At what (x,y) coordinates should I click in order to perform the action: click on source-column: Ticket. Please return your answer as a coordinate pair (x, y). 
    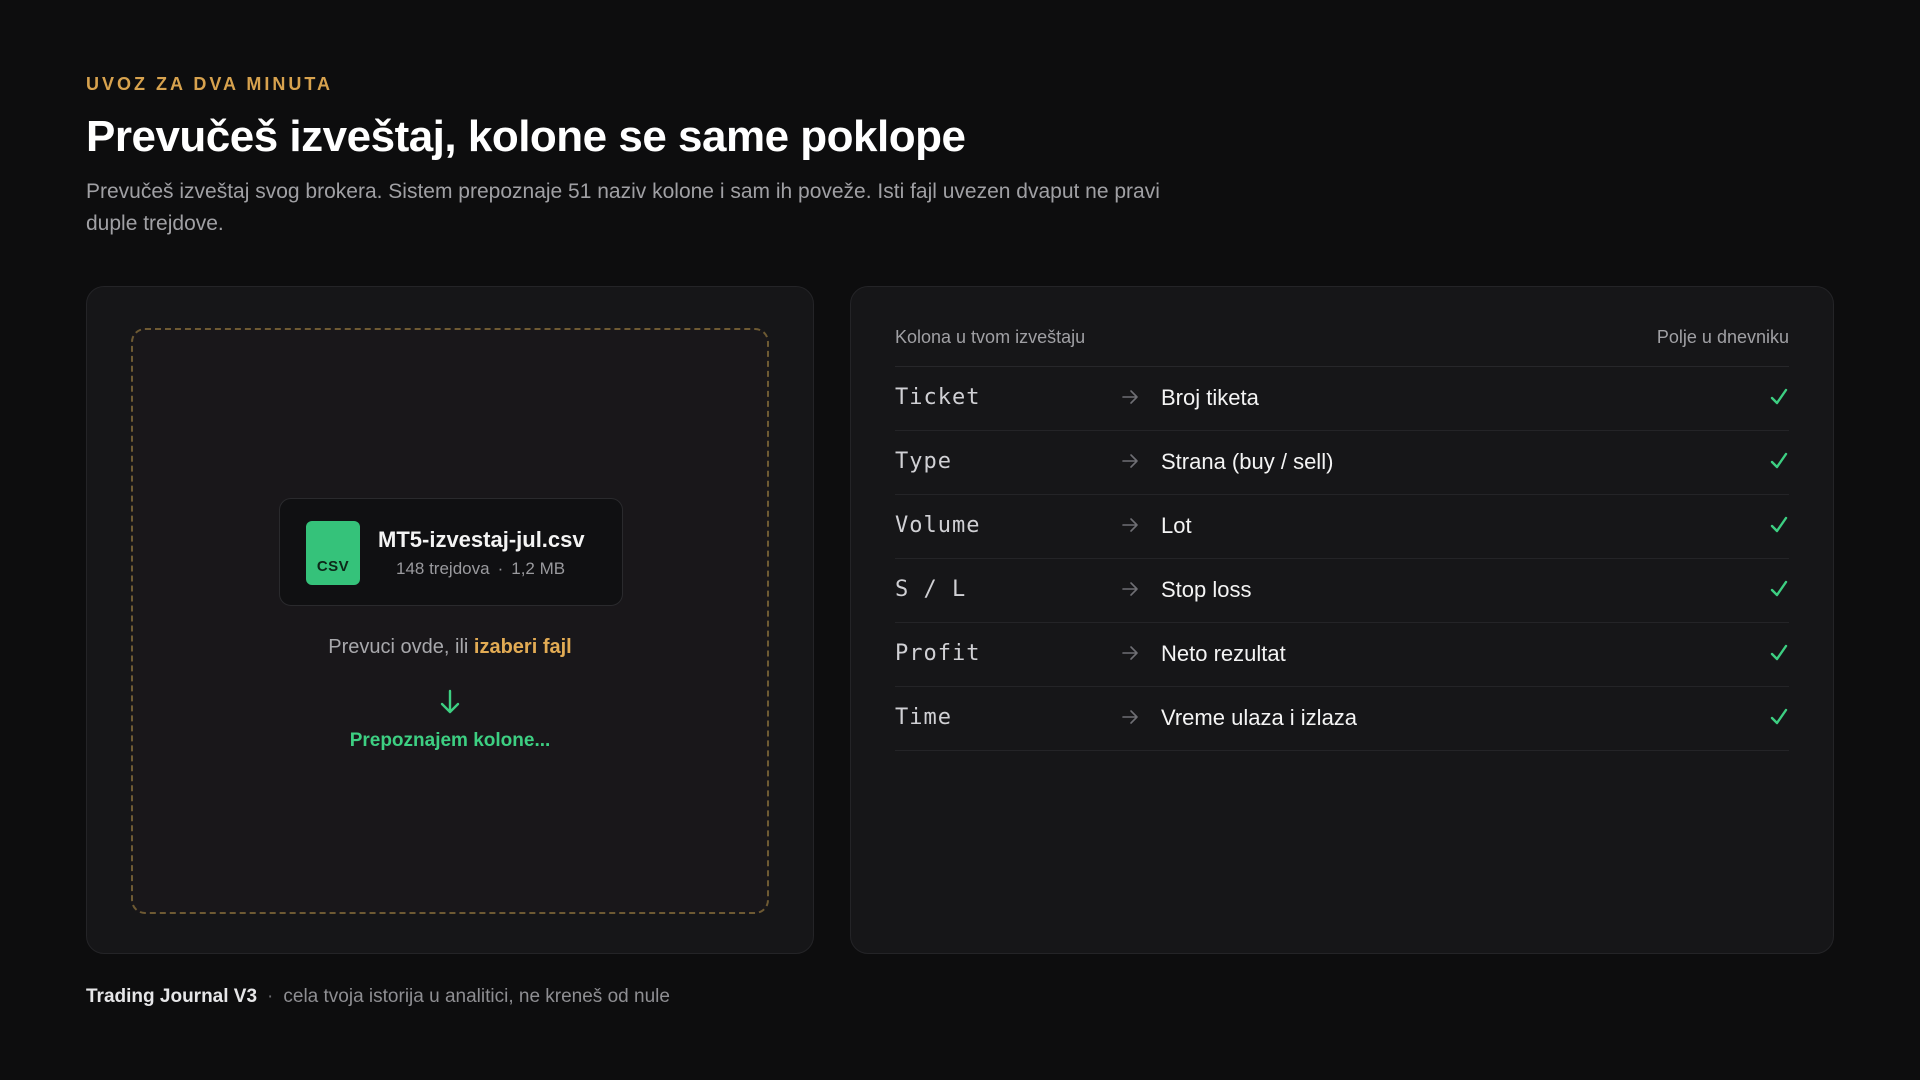
    Looking at the image, I should click on (938, 397).